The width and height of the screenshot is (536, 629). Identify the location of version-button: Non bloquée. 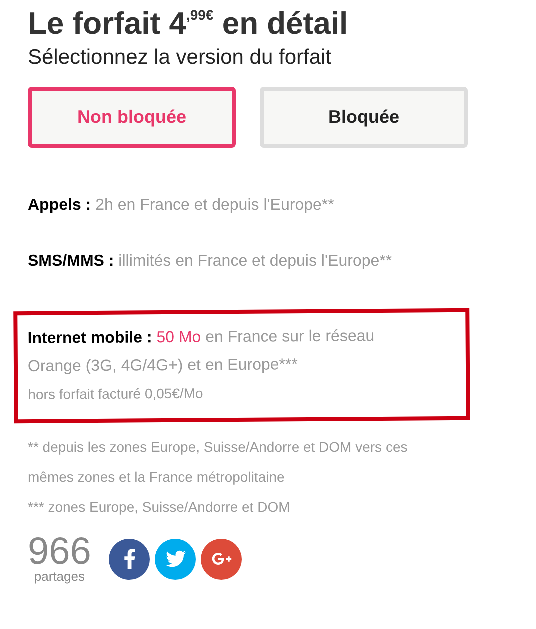
(132, 117).